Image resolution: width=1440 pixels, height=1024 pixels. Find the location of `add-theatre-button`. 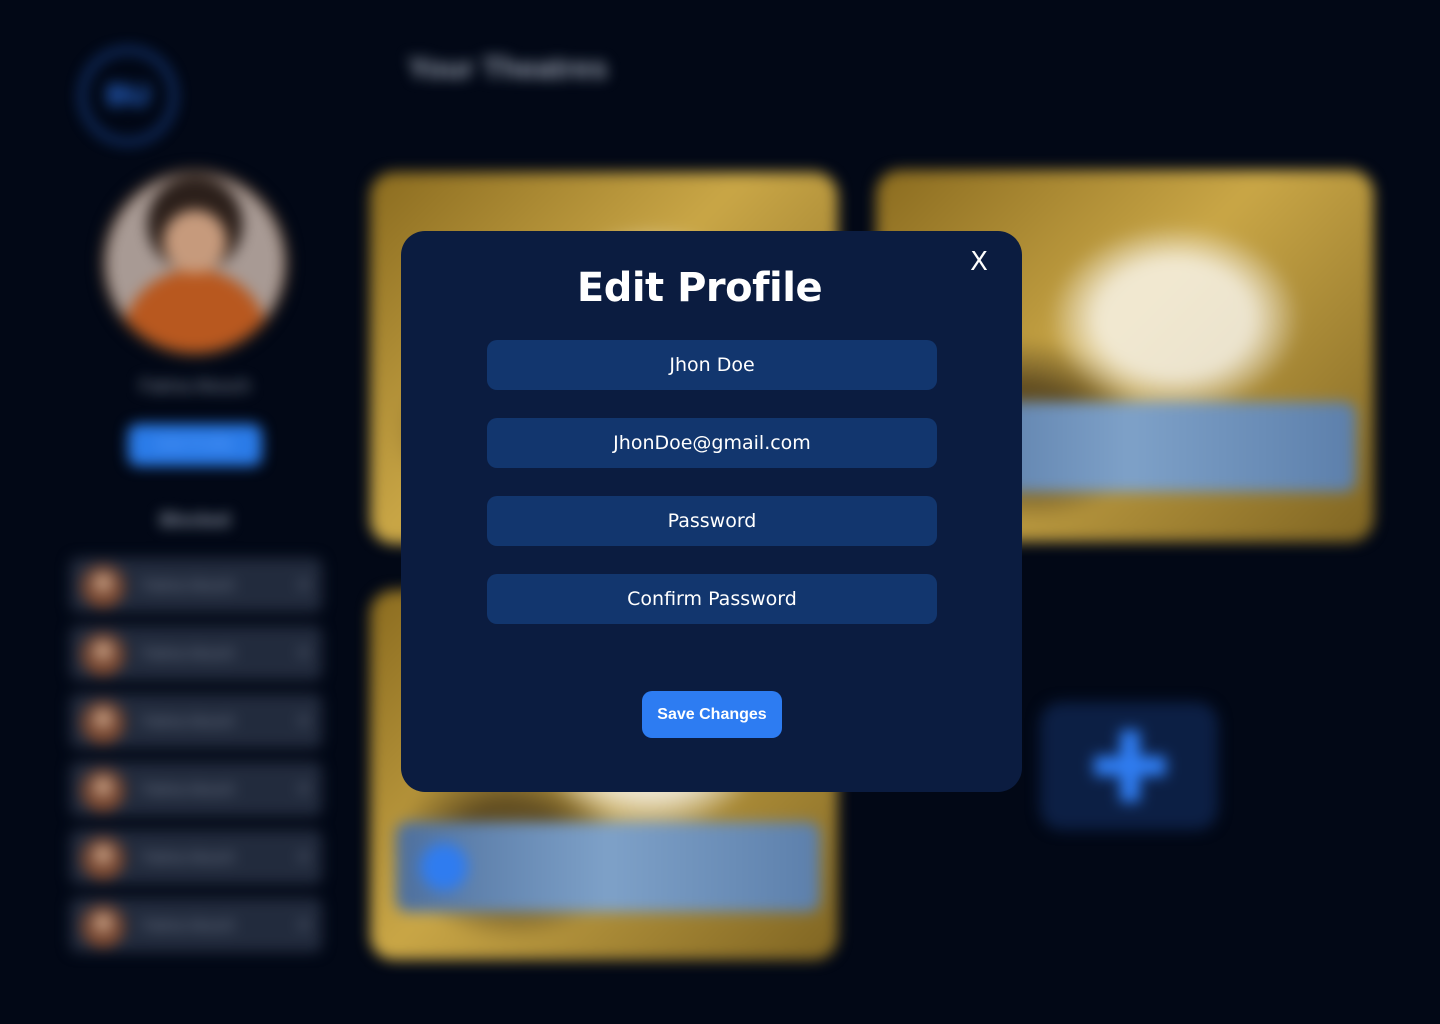

add-theatre-button is located at coordinates (1129, 766).